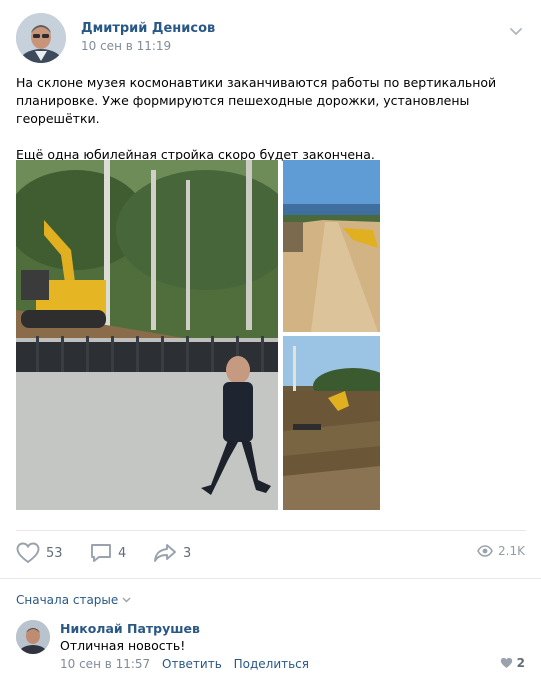 This screenshot has width=541, height=680. I want to click on author-name: Дмитрий Денисов, so click(148, 28).